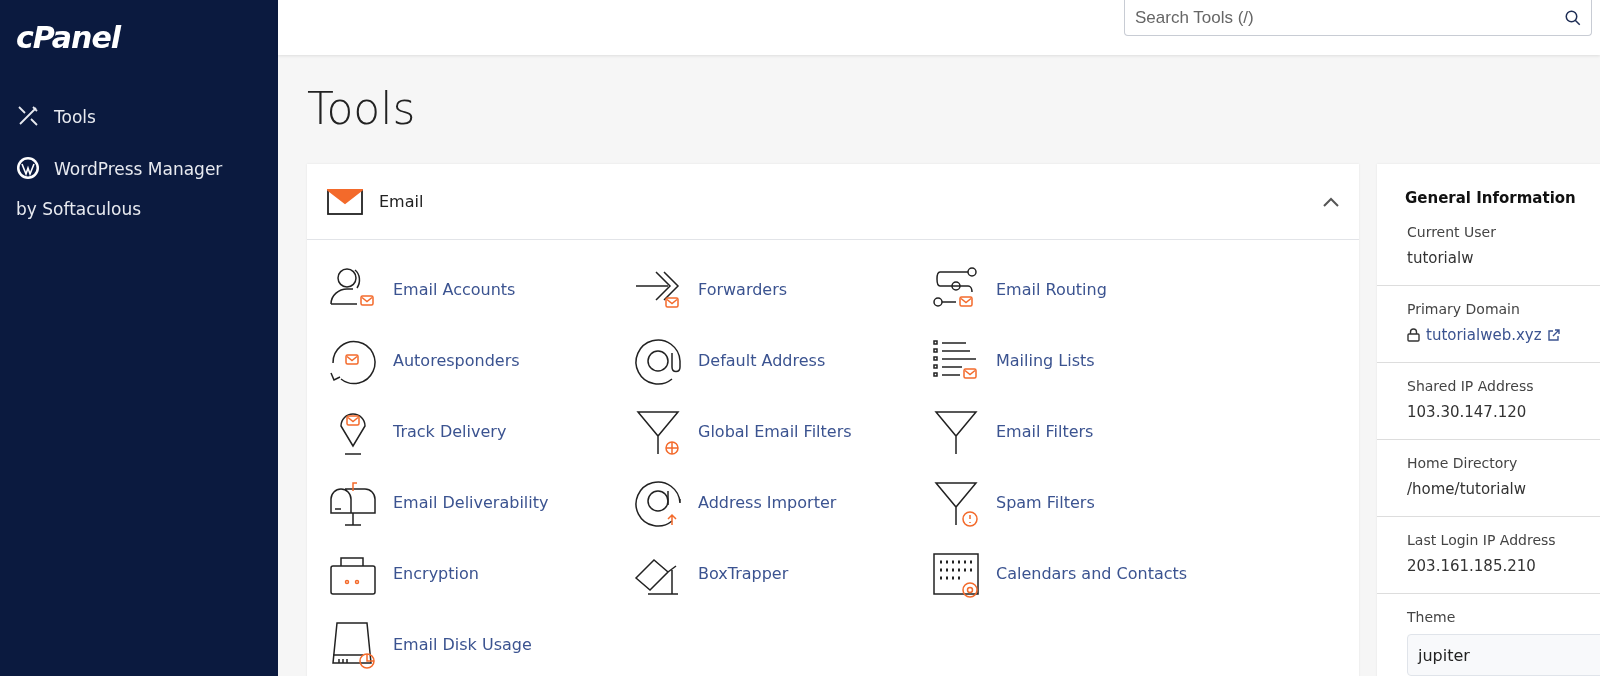 The height and width of the screenshot is (676, 1600). Describe the element at coordinates (479, 431) in the screenshot. I see `tool-link: Track Delivery` at that location.